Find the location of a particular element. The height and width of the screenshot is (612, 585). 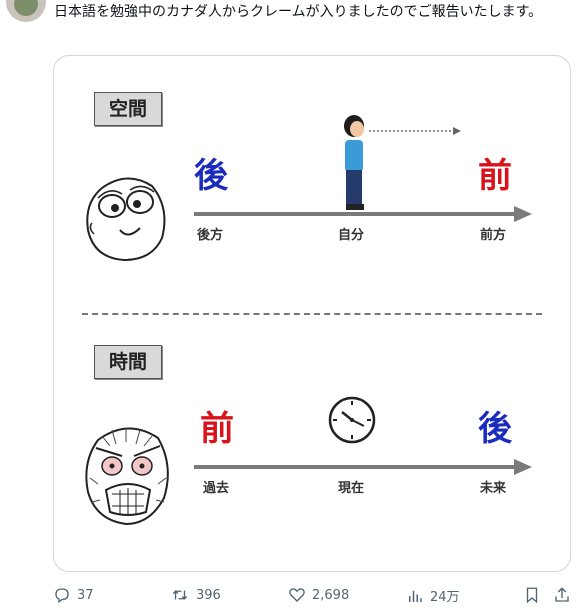

gaze-dotted-arrow is located at coordinates (415, 131).